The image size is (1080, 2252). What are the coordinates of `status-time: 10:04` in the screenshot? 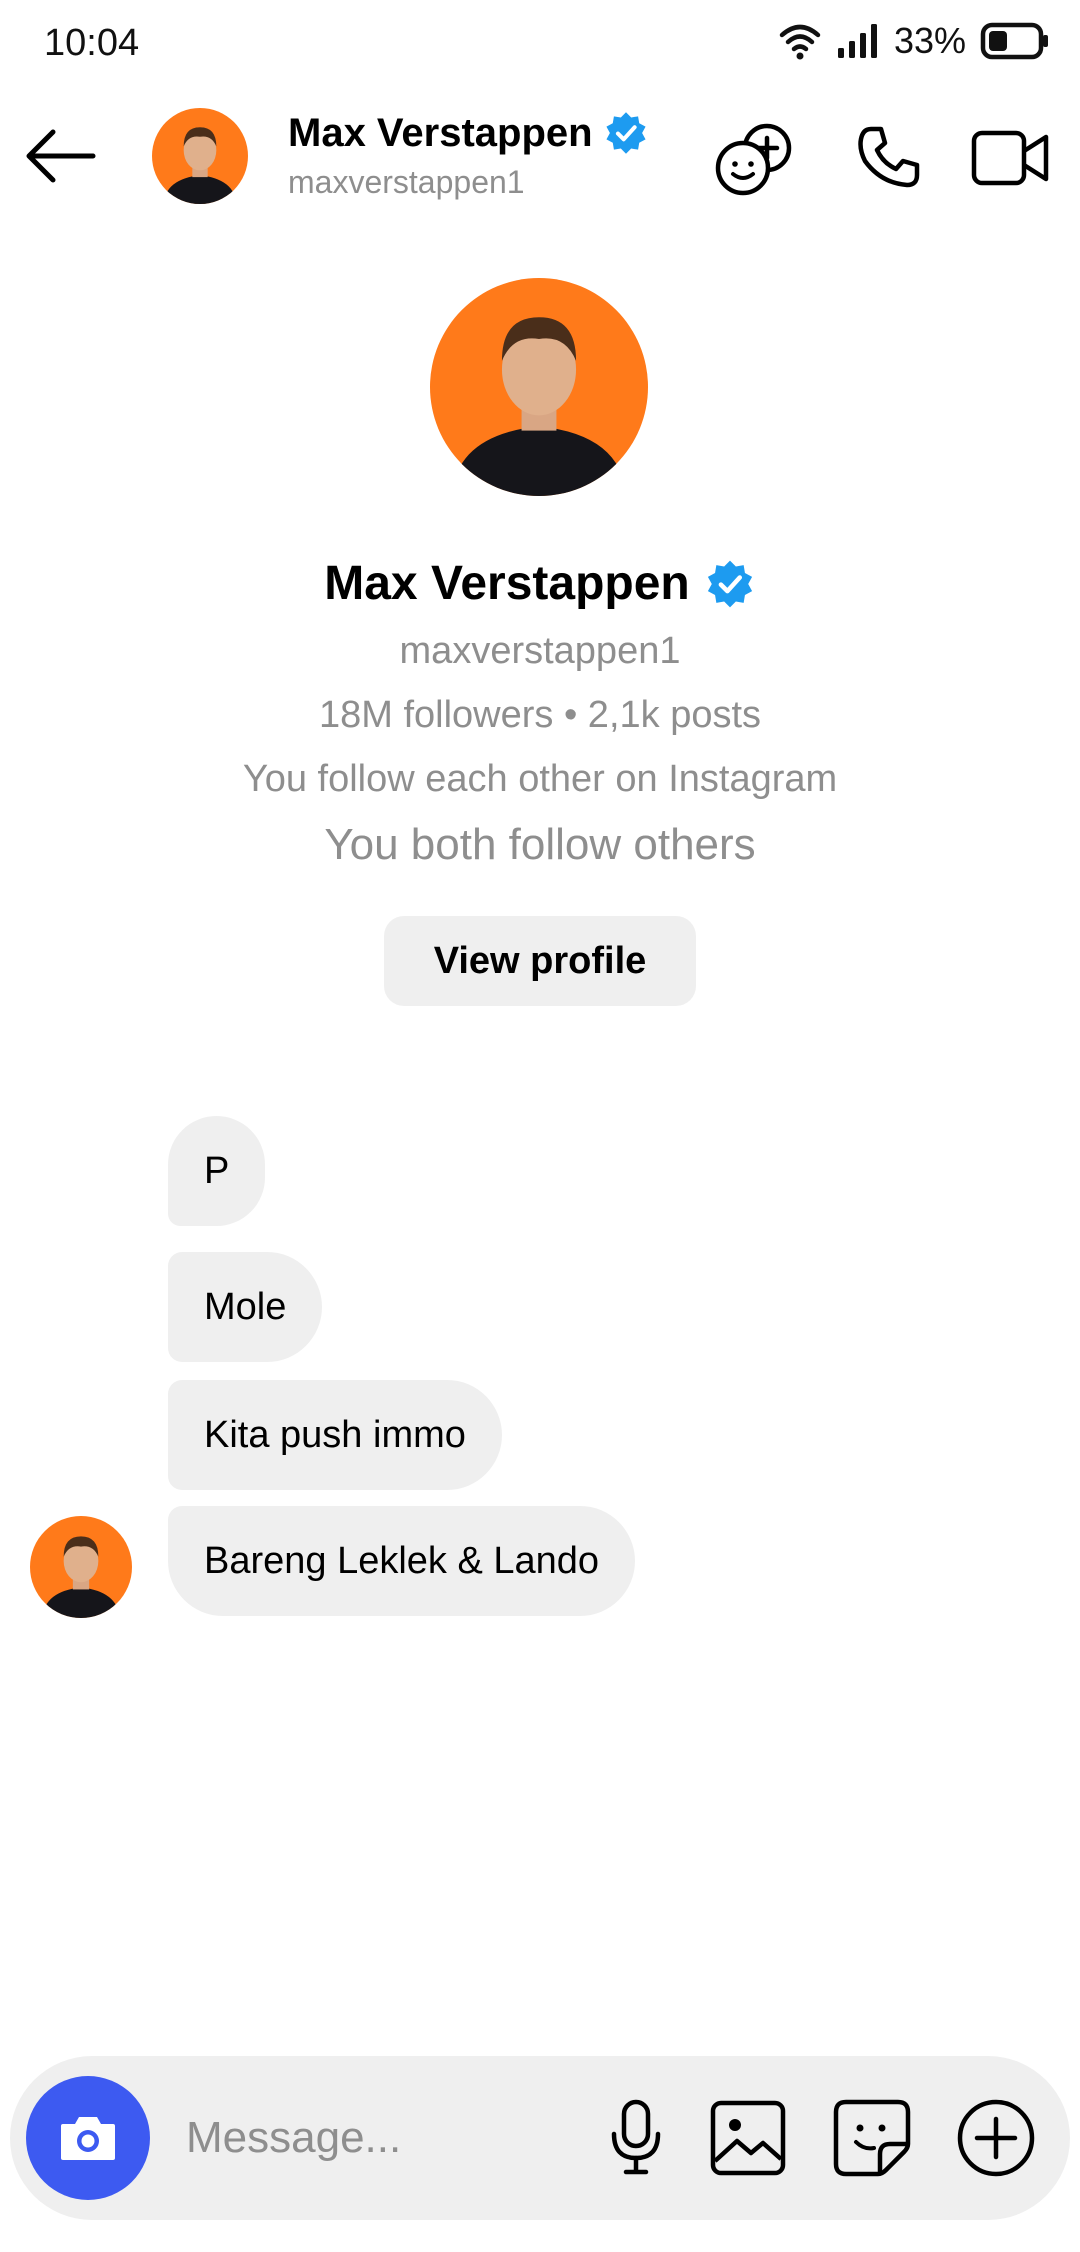 It's located at (92, 43).